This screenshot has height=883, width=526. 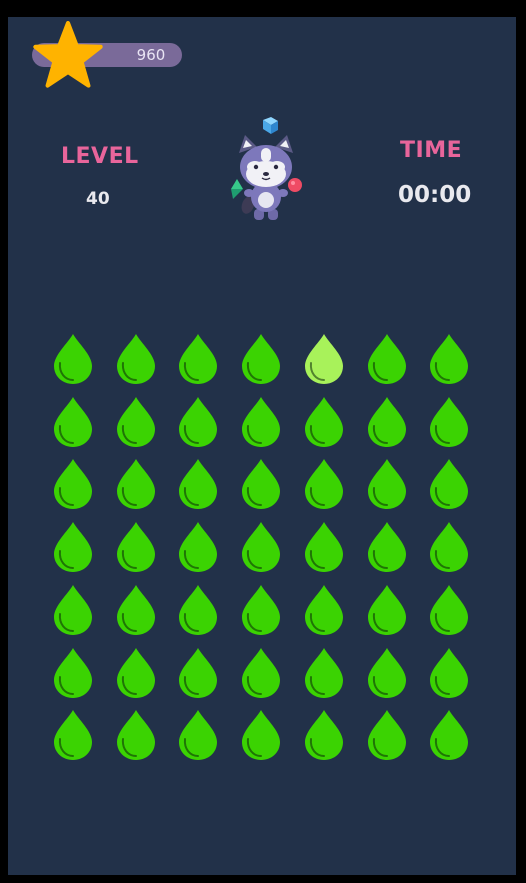 I want to click on raccoon-mascot-icon, so click(x=266, y=168).